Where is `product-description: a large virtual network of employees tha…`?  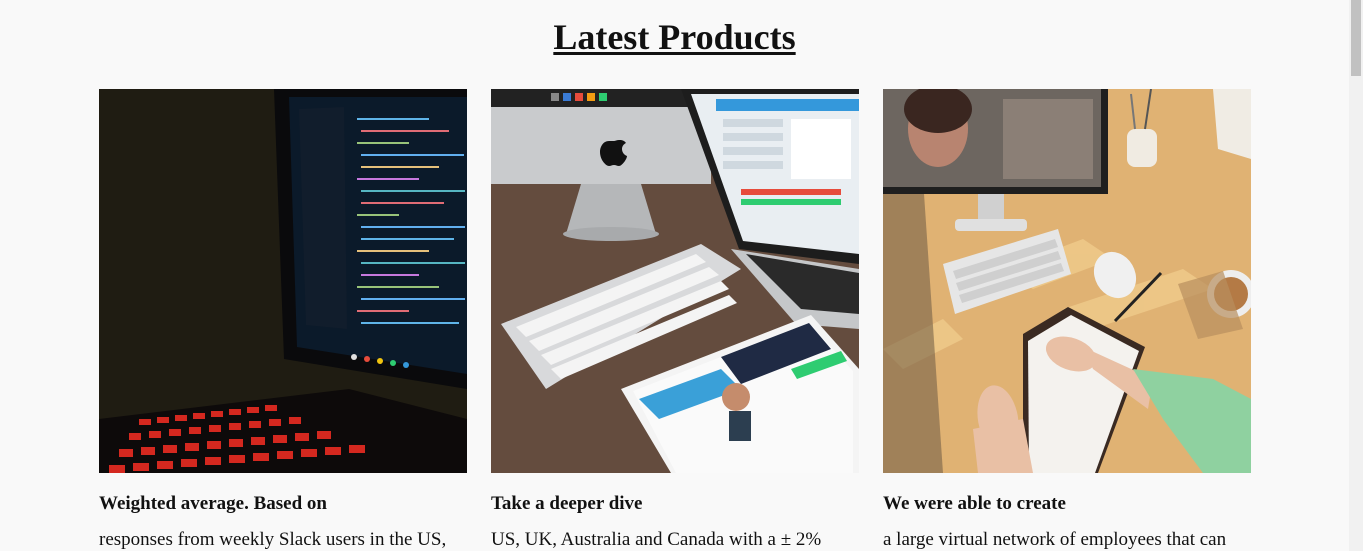 product-description: a large virtual network of employees tha… is located at coordinates (1055, 539).